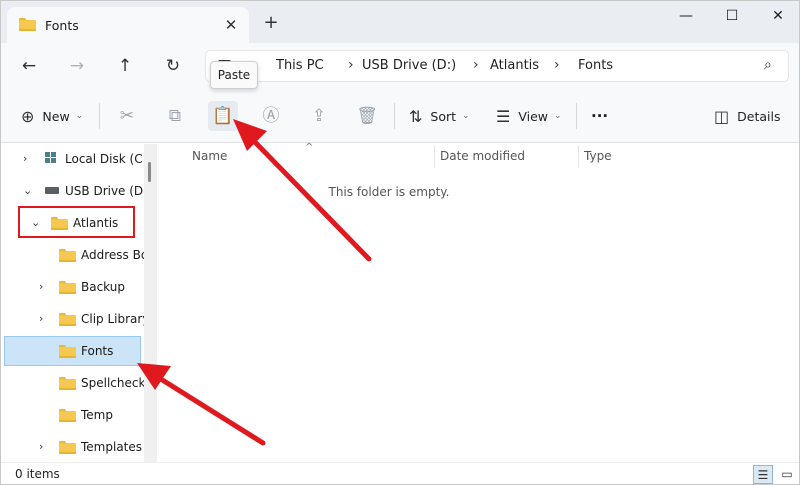 This screenshot has width=800, height=485. Describe the element at coordinates (763, 474) in the screenshot. I see `details-view-icon: ☰` at that location.